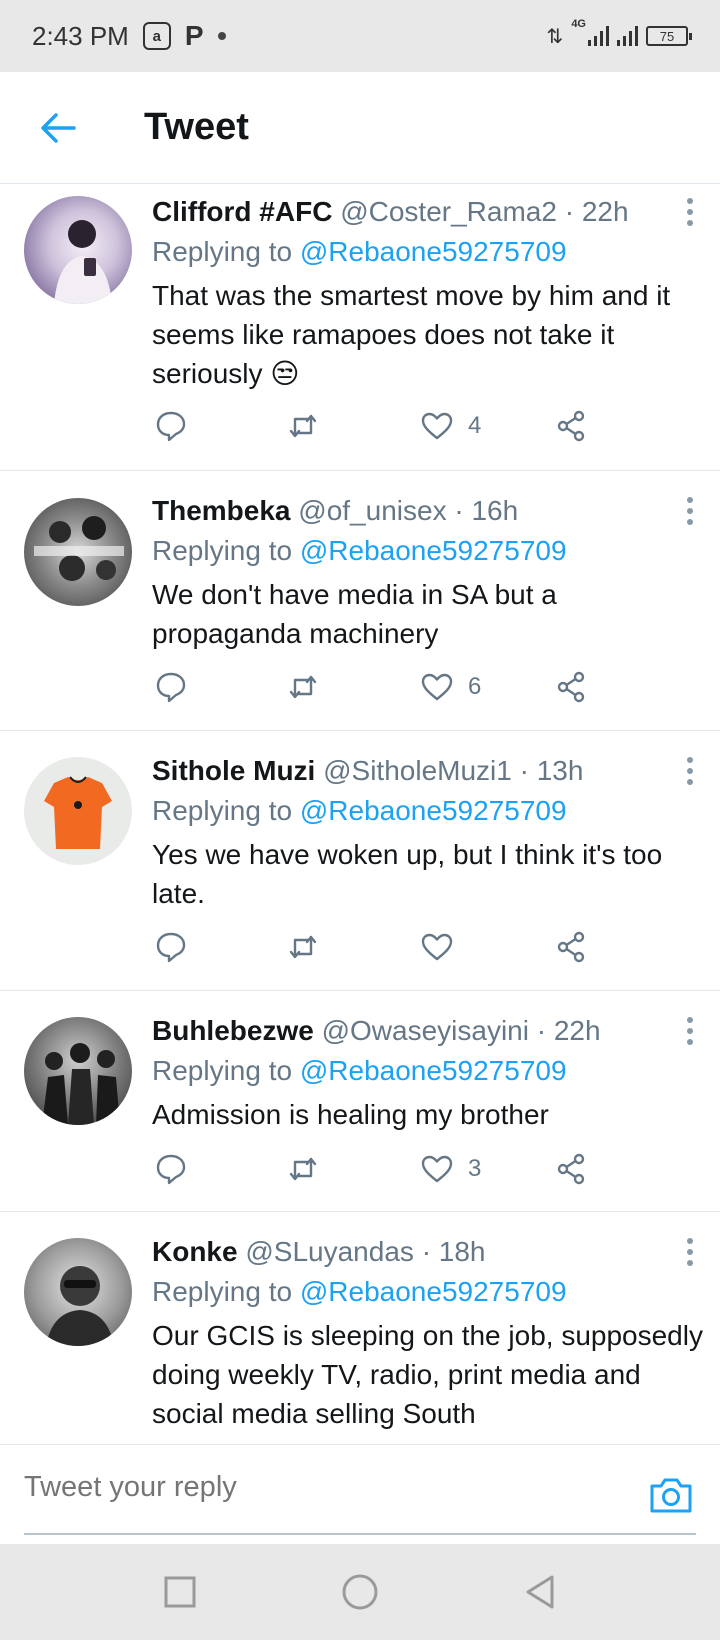 The height and width of the screenshot is (1640, 720). Describe the element at coordinates (453, 1251) in the screenshot. I see `tweet-time: · 18h` at that location.